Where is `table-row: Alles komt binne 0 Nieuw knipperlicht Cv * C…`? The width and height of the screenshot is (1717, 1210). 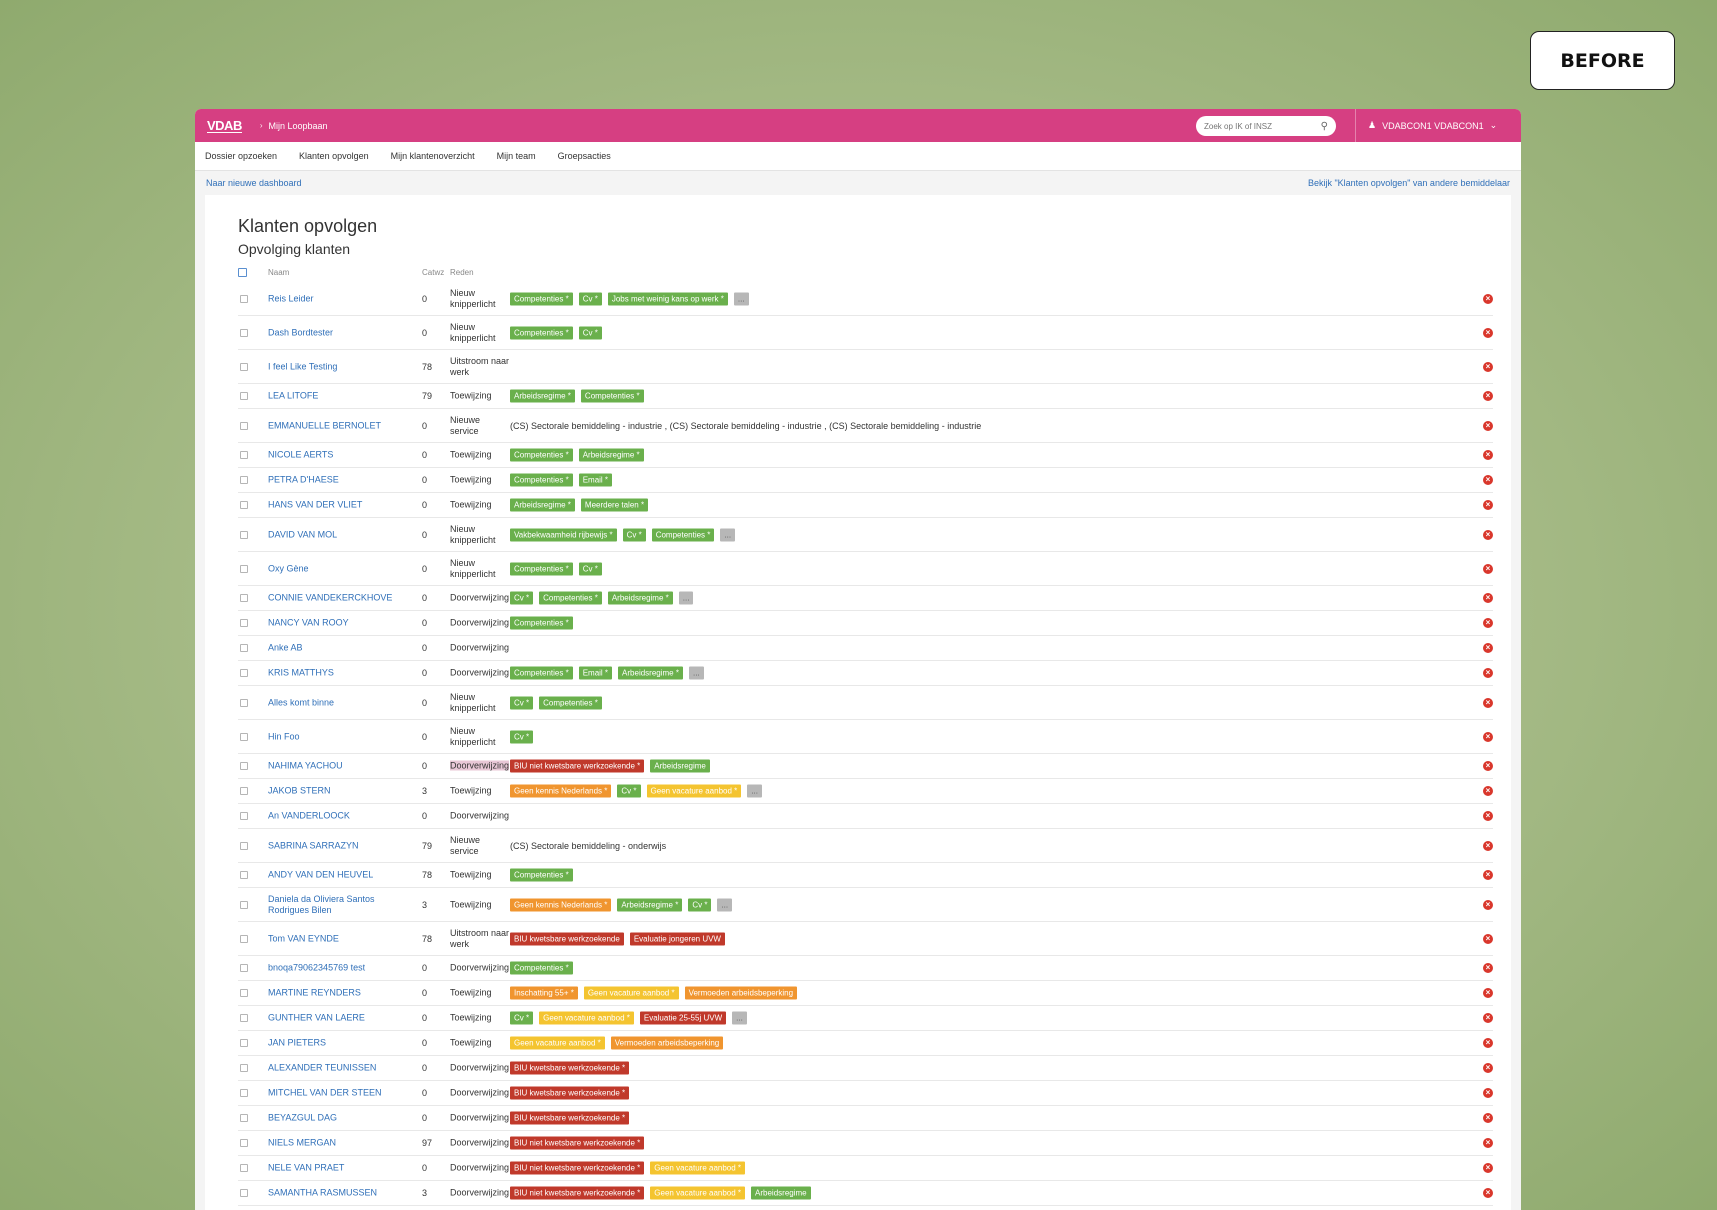
table-row: Alles komt binne 0 Nieuw knipperlicht Cv * C… is located at coordinates (865, 703).